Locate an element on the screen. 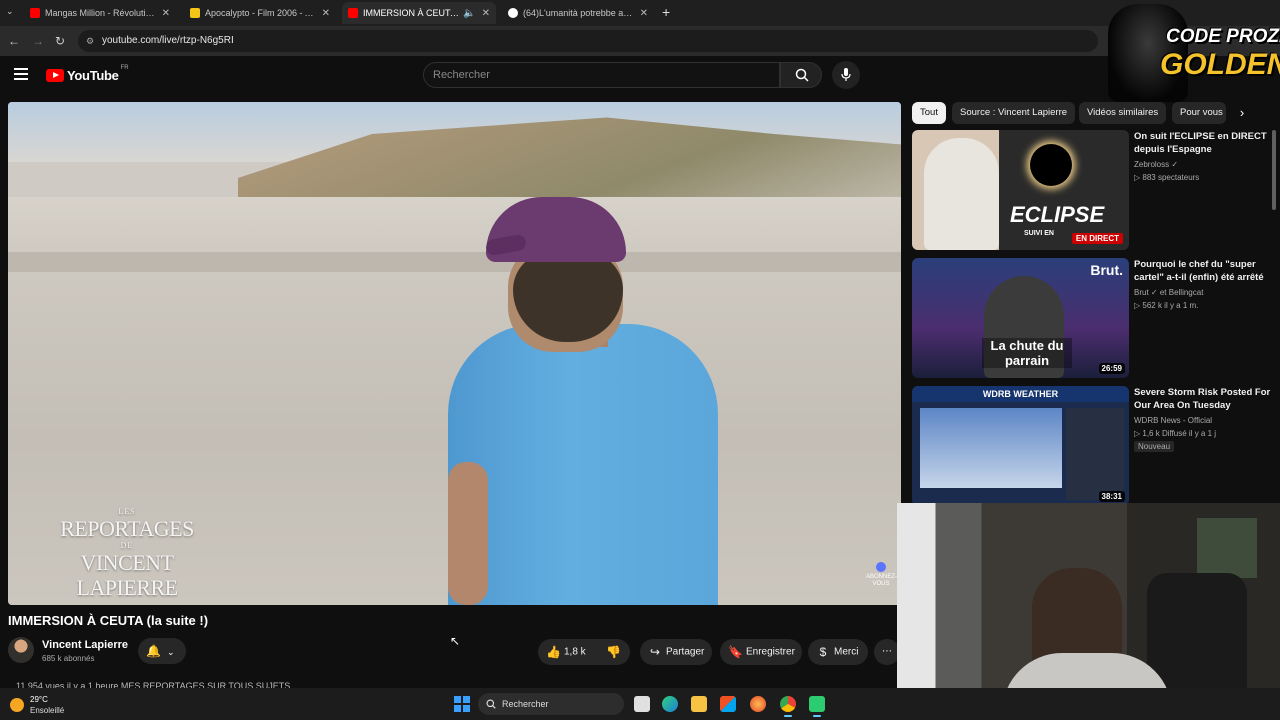 This screenshot has width=1280, height=720. notification-bell-button: 🔔 ⌄ is located at coordinates (162, 651).